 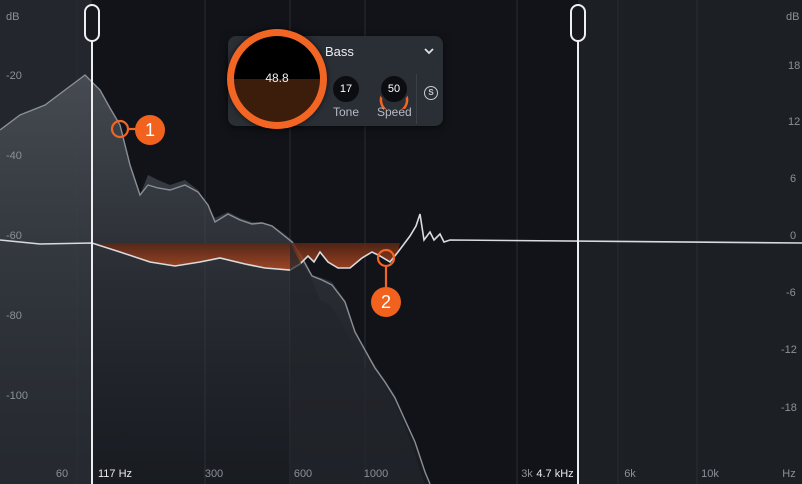 What do you see at coordinates (150, 130) in the screenshot?
I see `marker-1: 1` at bounding box center [150, 130].